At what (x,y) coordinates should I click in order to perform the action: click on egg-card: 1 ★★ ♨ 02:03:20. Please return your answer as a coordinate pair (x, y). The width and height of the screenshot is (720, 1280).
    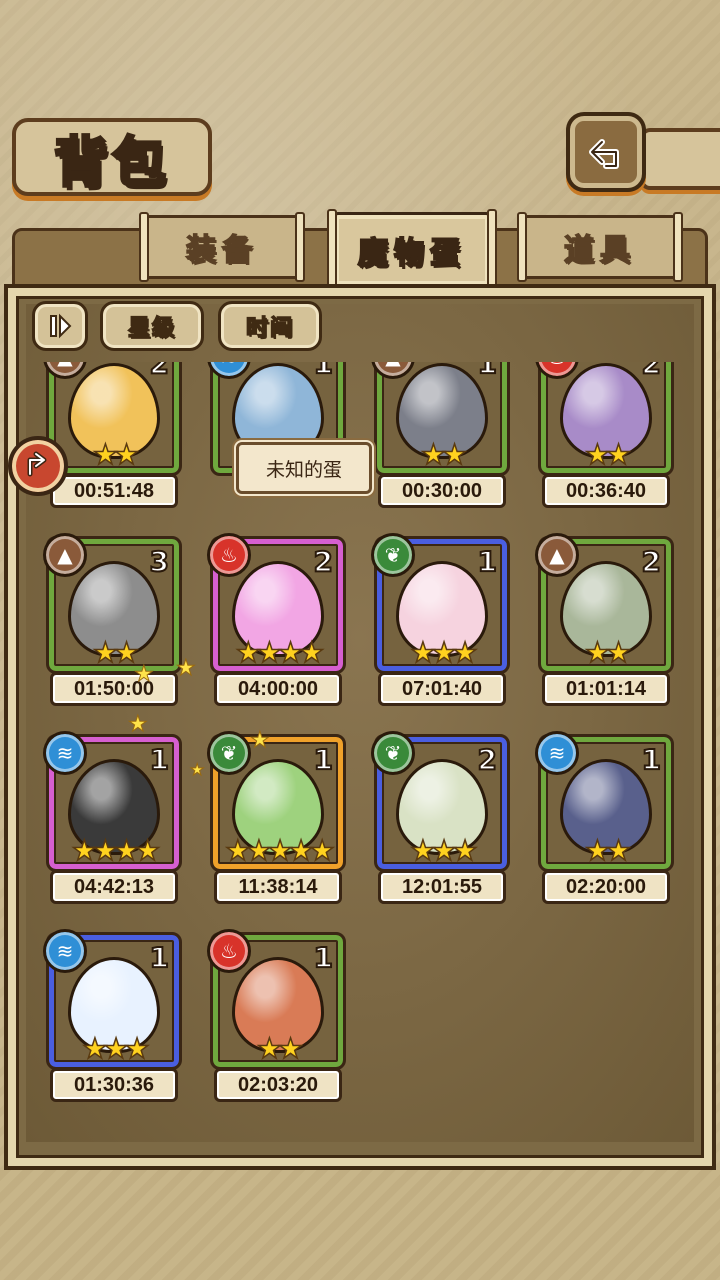
    Looking at the image, I should click on (276, 1020).